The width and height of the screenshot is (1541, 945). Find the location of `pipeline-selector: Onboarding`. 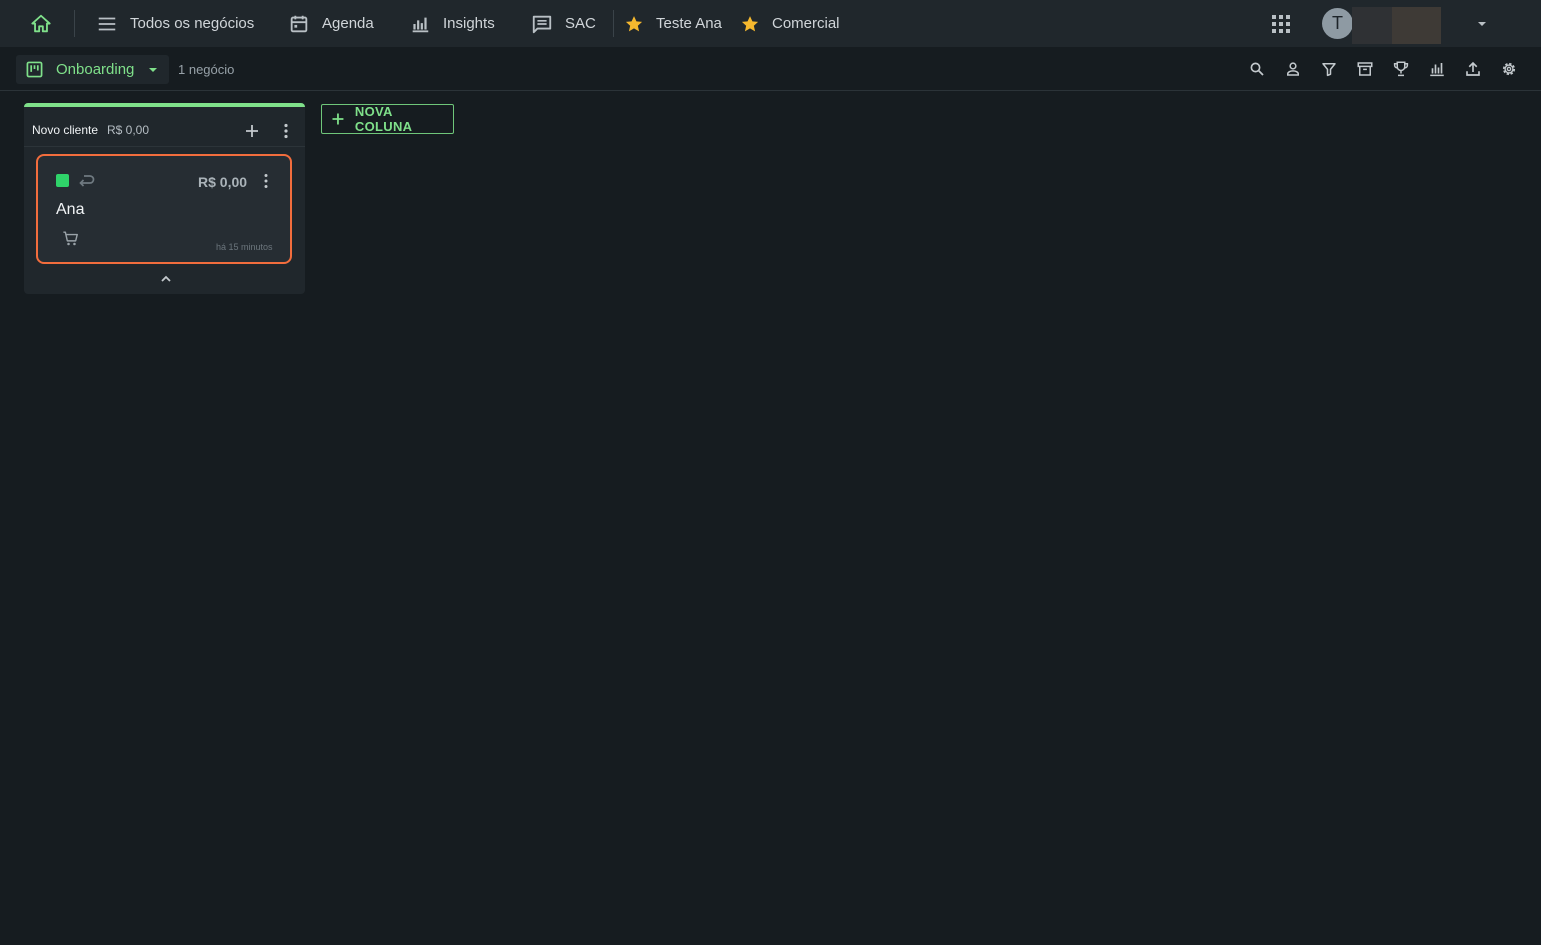

pipeline-selector: Onboarding is located at coordinates (92, 69).